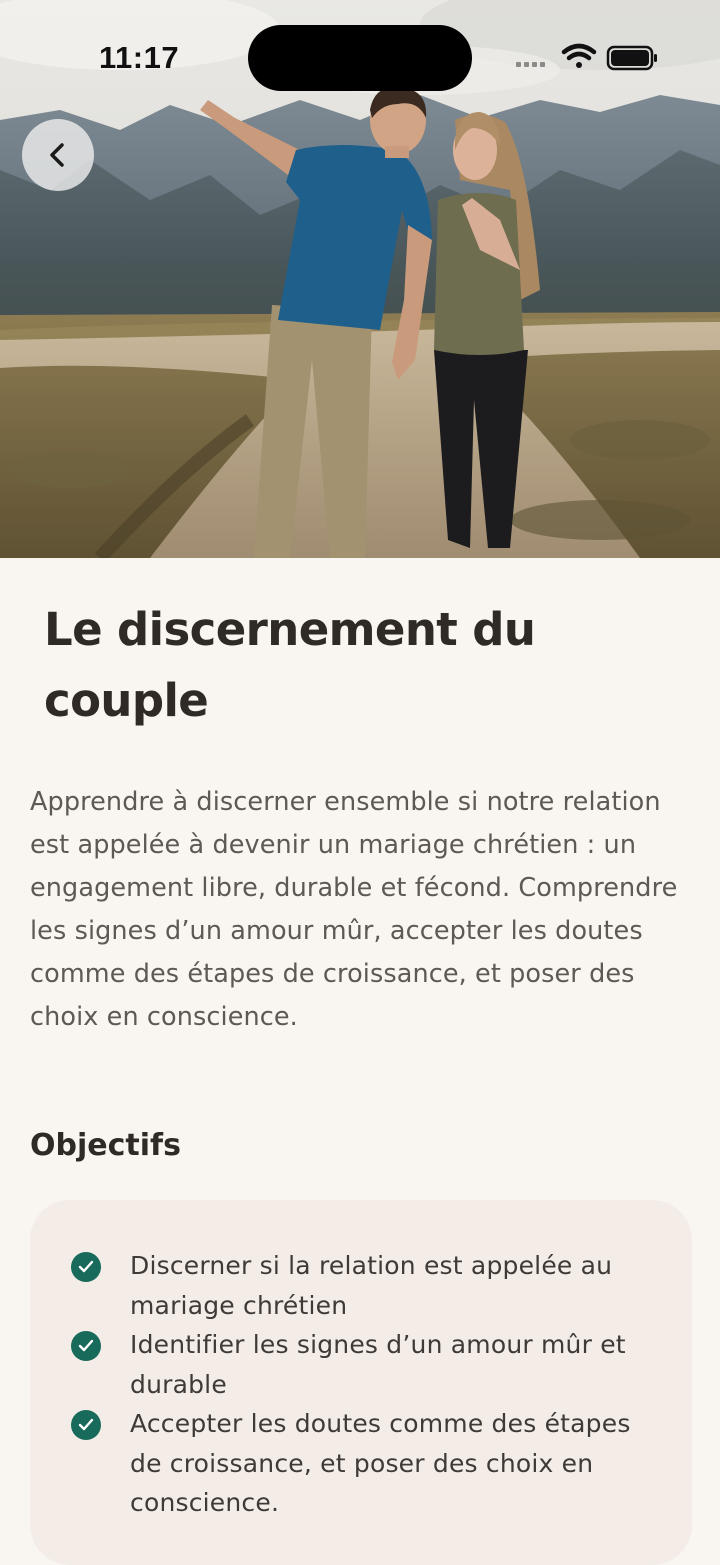  Describe the element at coordinates (631, 58) in the screenshot. I see `battery-icon` at that location.